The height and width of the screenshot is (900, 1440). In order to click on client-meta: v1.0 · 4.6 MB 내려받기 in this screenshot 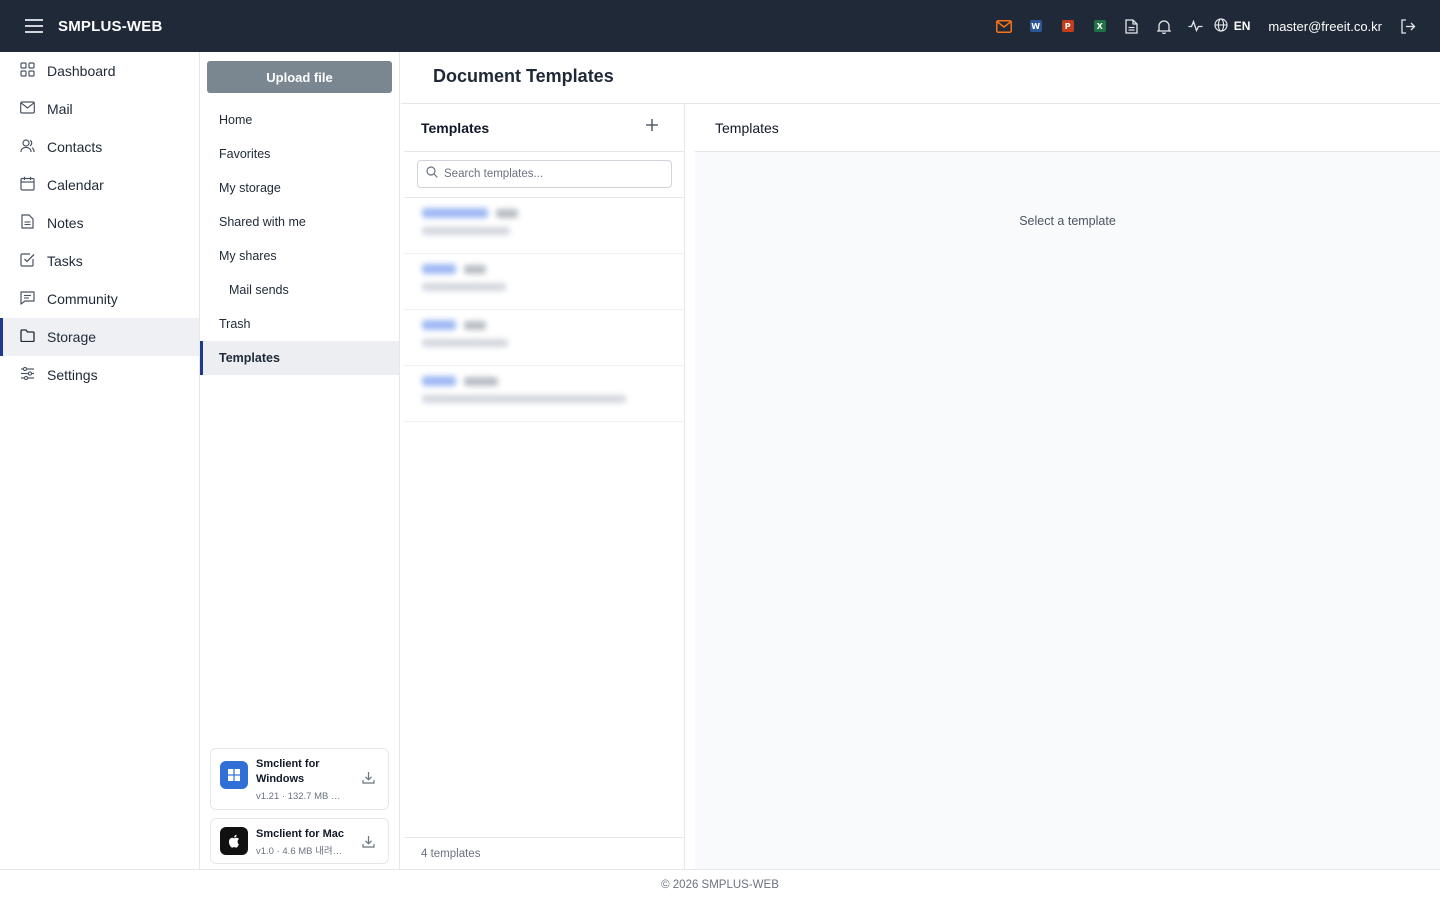, I will do `click(302, 851)`.